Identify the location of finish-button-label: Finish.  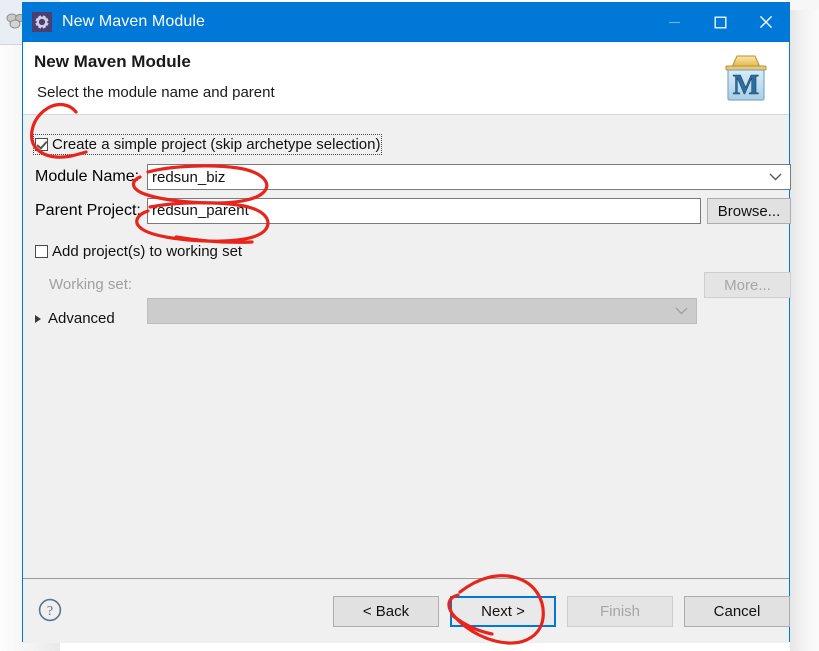
(619, 611).